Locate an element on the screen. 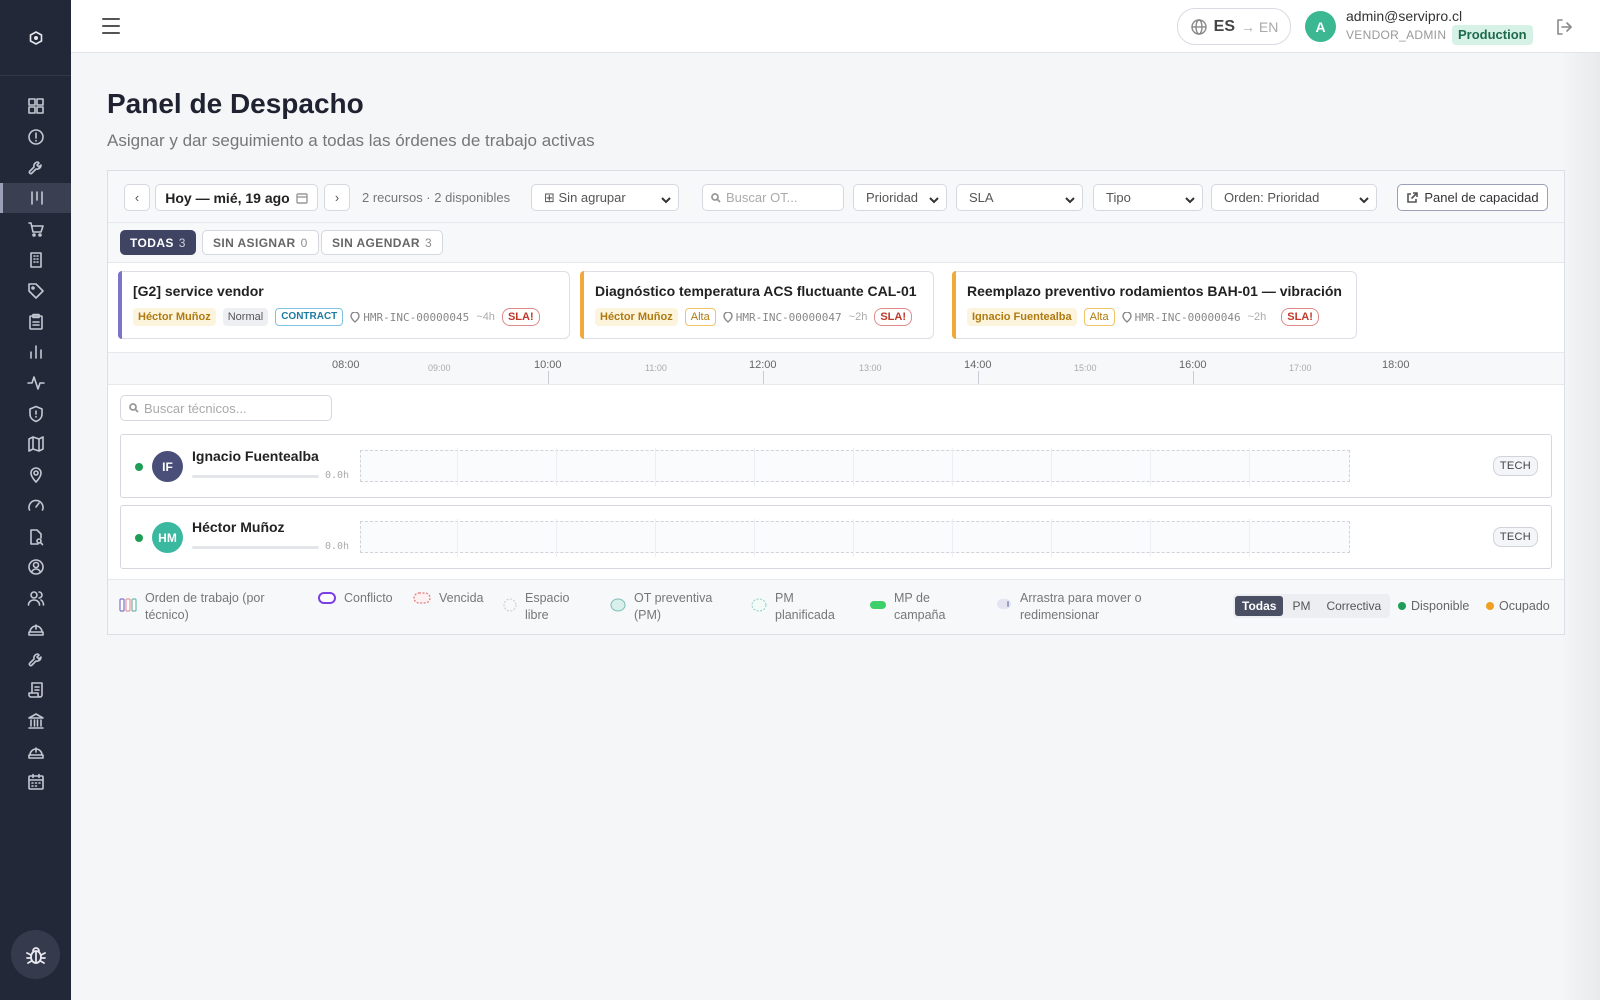 This screenshot has height=1000, width=1600. logout-icon is located at coordinates (1564, 27).